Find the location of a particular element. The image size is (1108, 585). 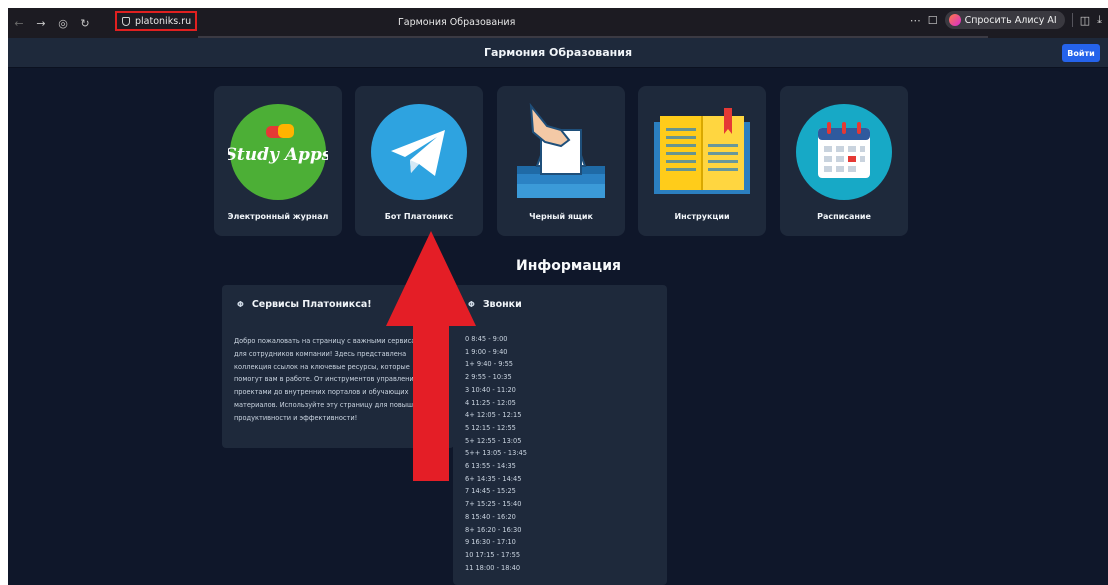

reload-icon: ↻ is located at coordinates (85, 23).